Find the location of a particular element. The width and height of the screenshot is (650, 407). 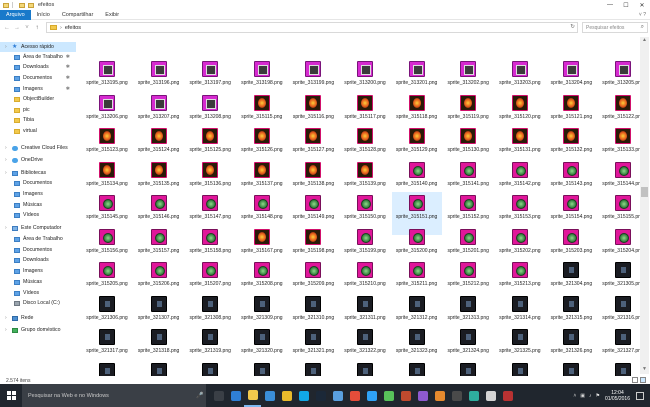

recent-locations-button: ˅ is located at coordinates (27, 28).